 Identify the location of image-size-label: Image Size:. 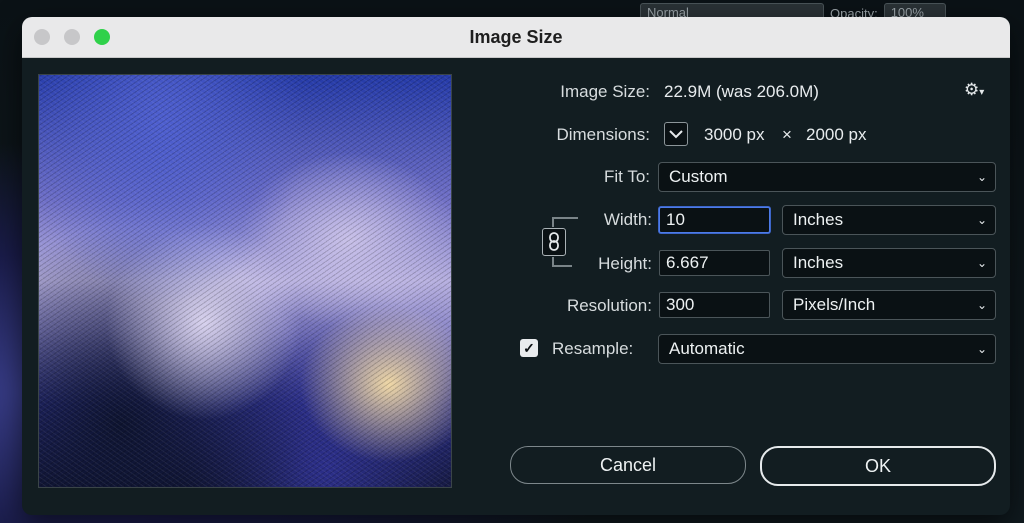
(605, 91).